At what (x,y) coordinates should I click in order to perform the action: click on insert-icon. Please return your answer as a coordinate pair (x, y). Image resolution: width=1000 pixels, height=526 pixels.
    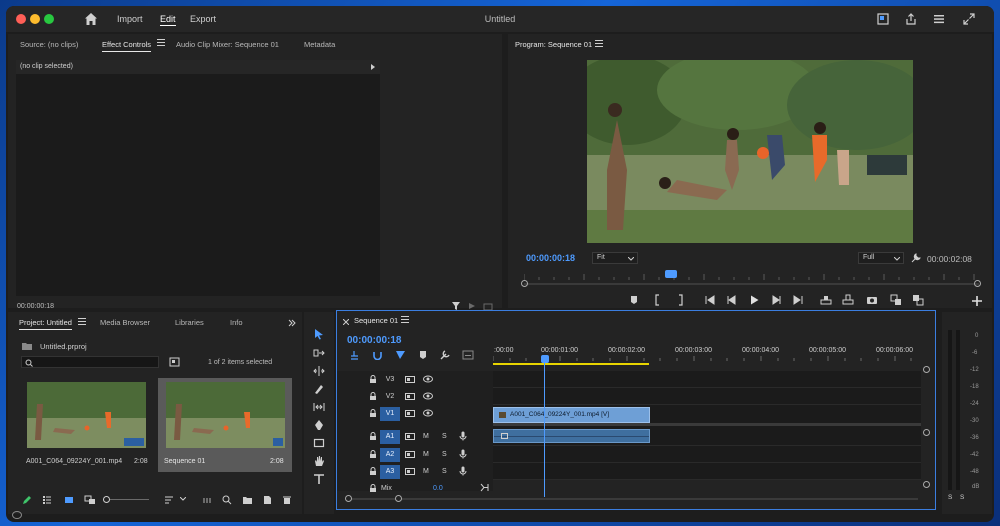
    Looking at the image, I should click on (896, 300).